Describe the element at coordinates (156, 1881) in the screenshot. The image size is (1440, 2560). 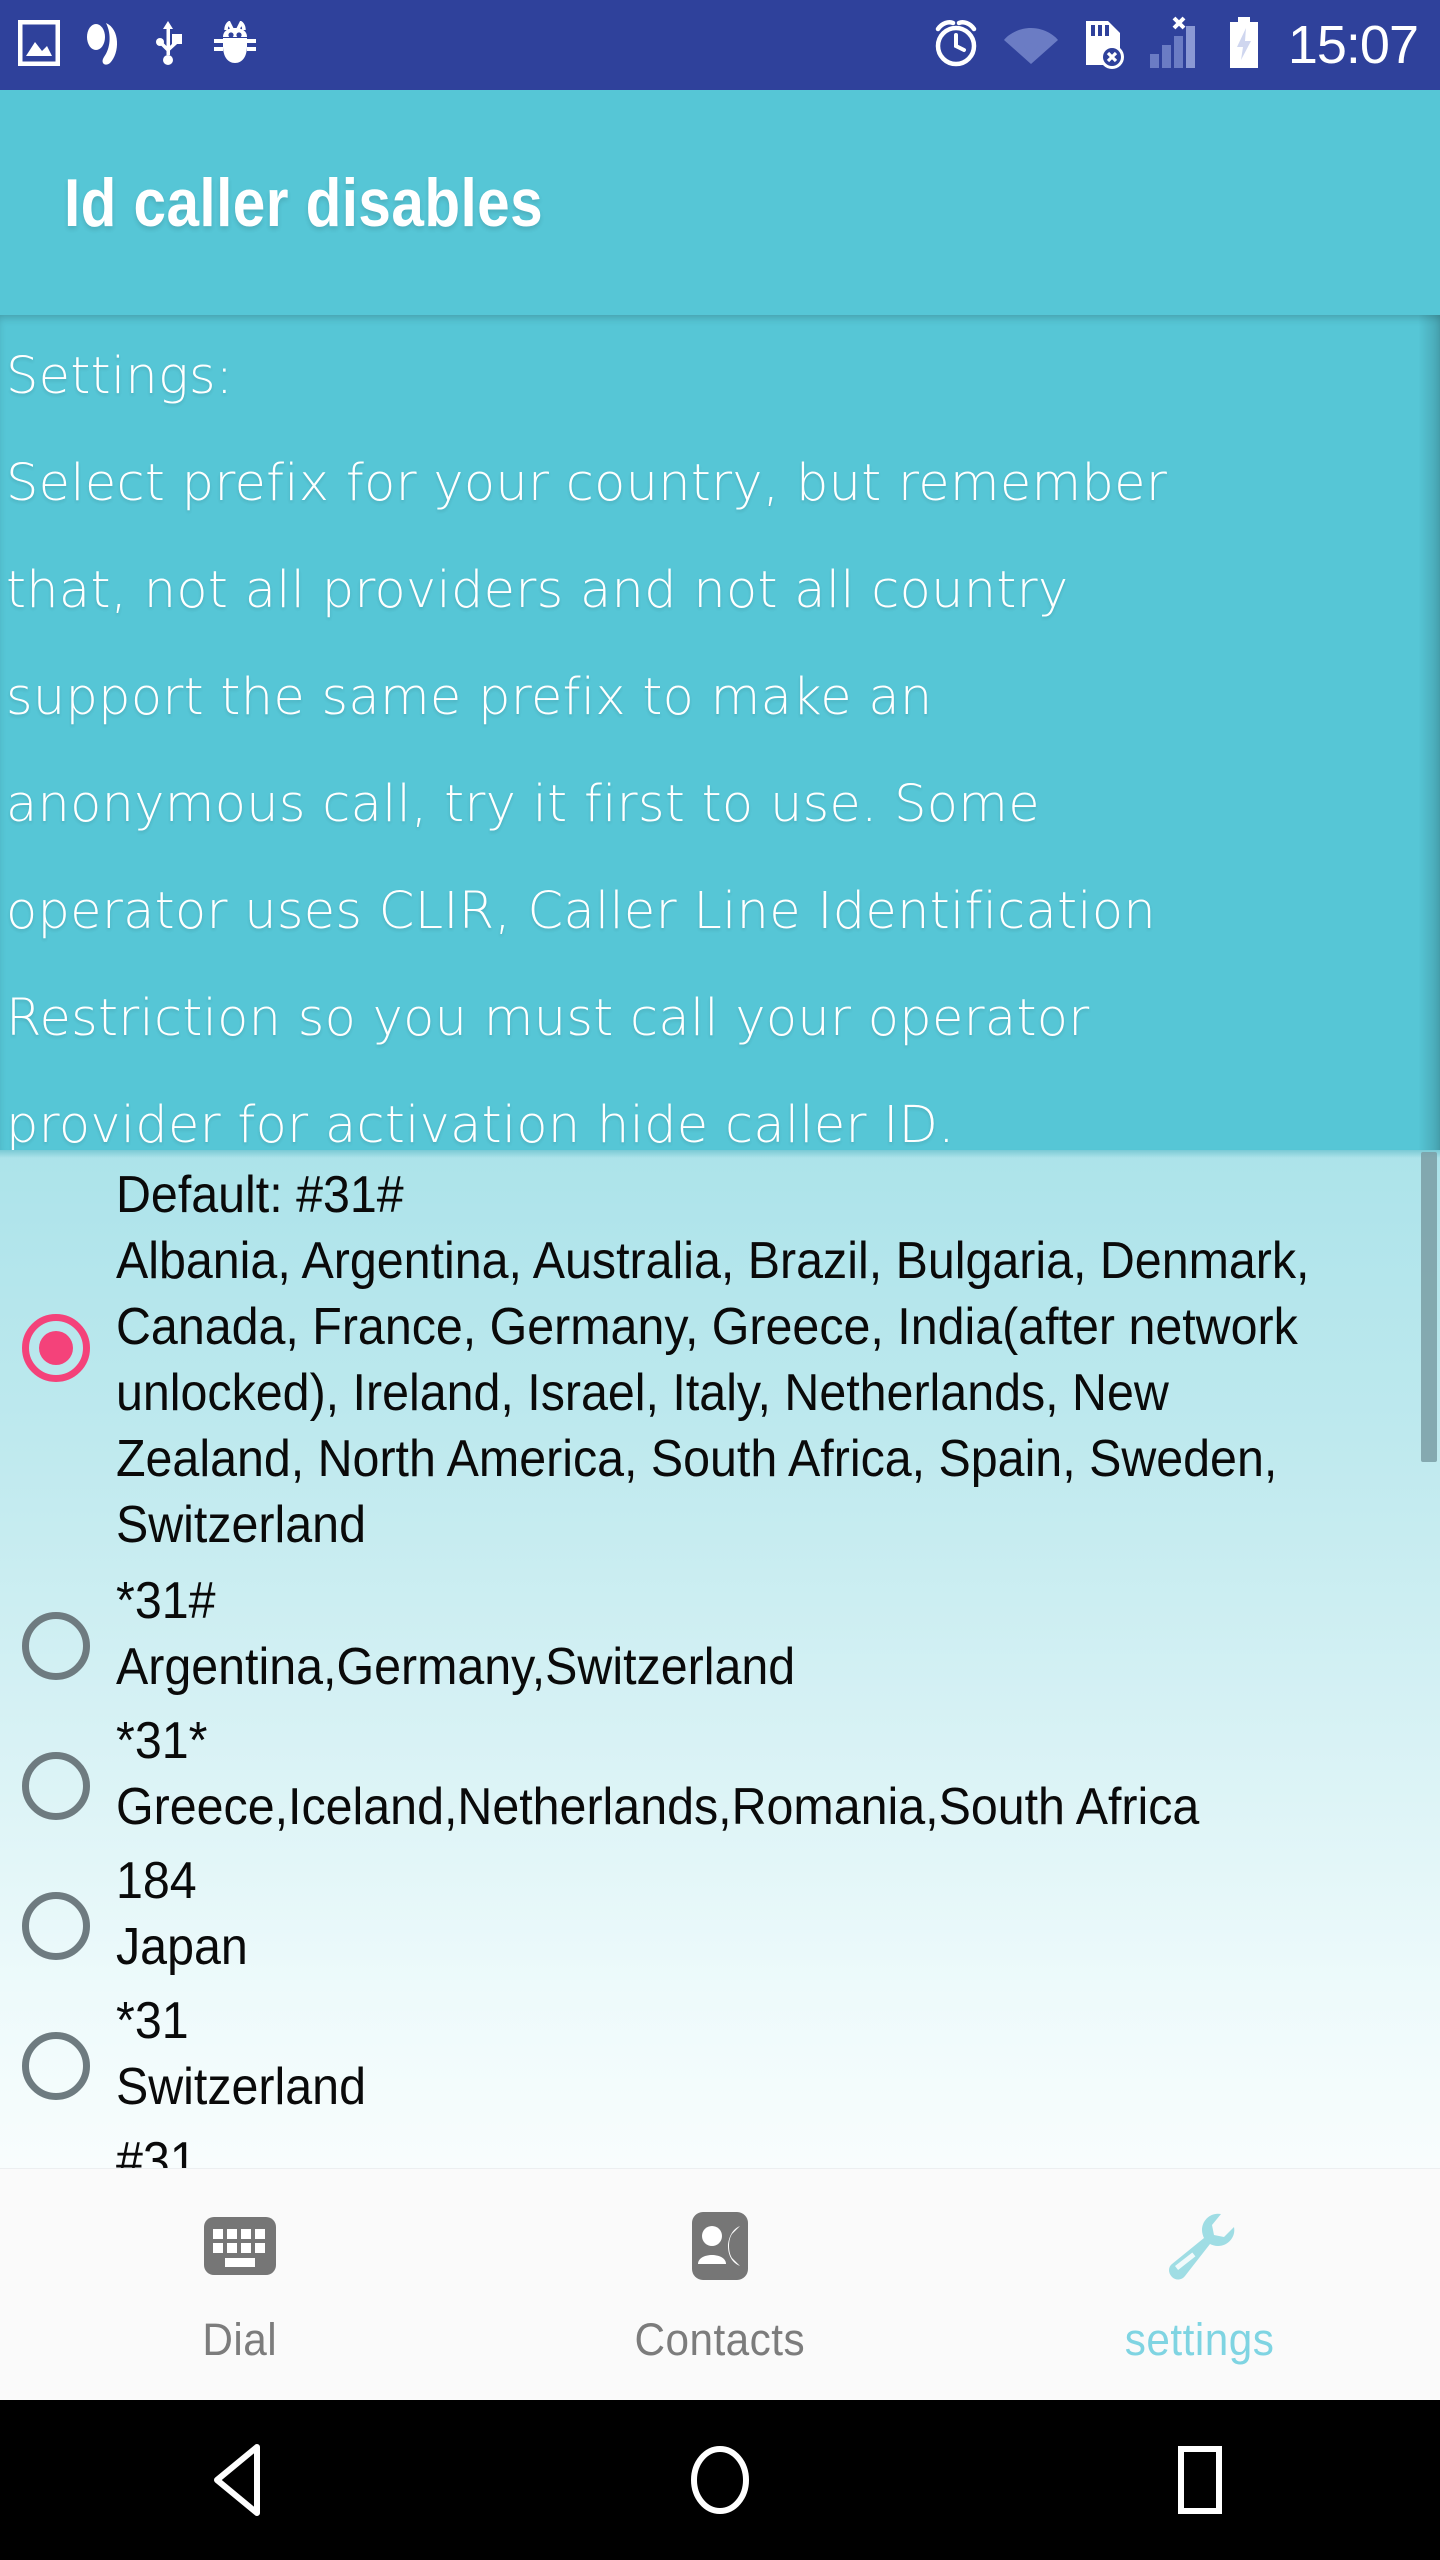
I see `option-prefix: 184` at that location.